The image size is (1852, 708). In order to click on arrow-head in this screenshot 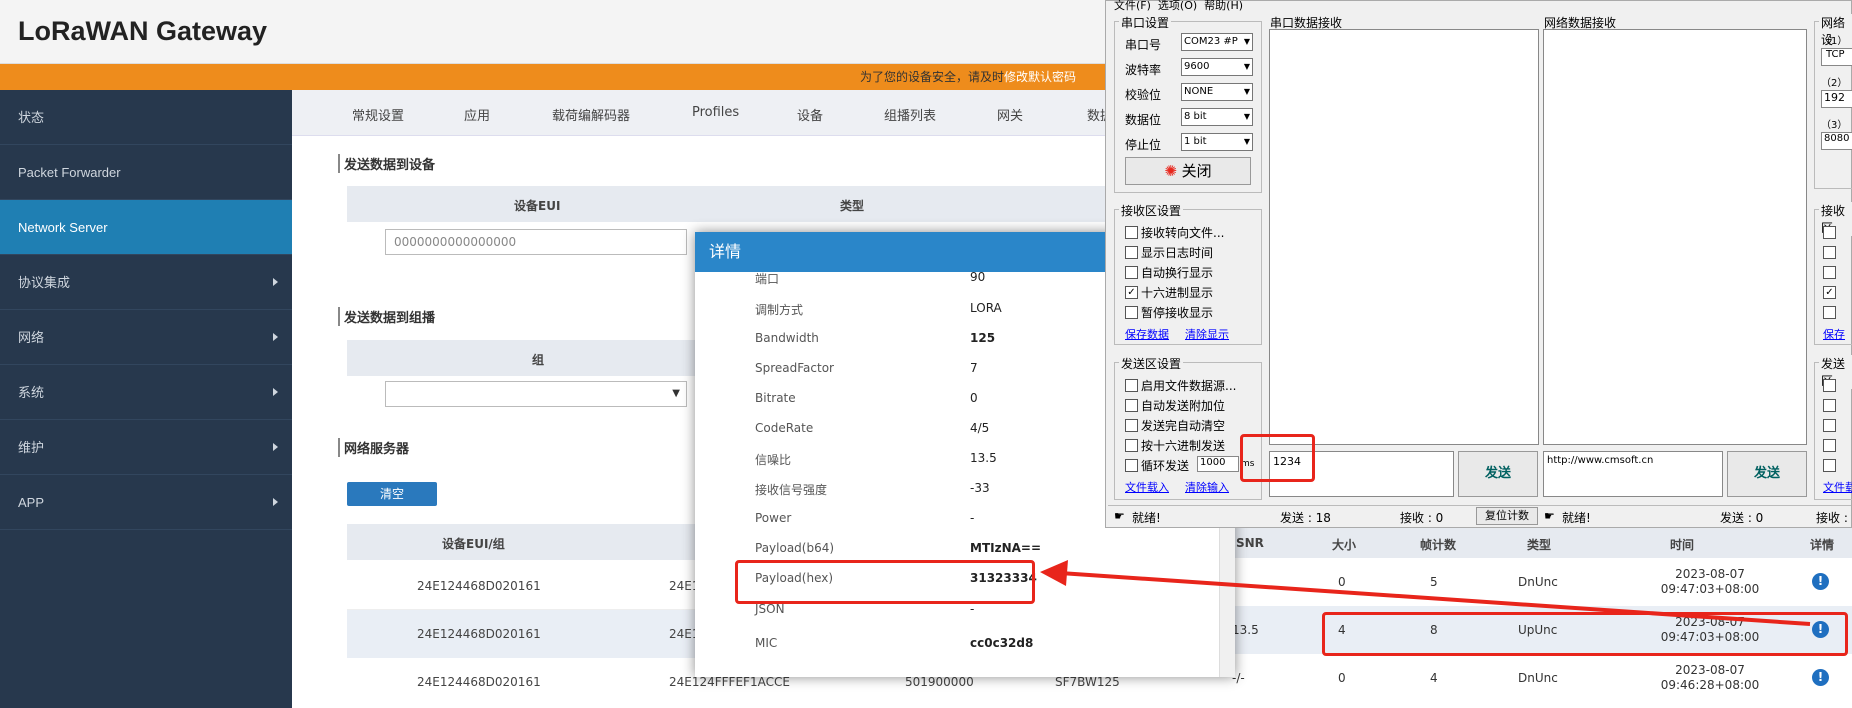, I will do `click(1054, 573)`.